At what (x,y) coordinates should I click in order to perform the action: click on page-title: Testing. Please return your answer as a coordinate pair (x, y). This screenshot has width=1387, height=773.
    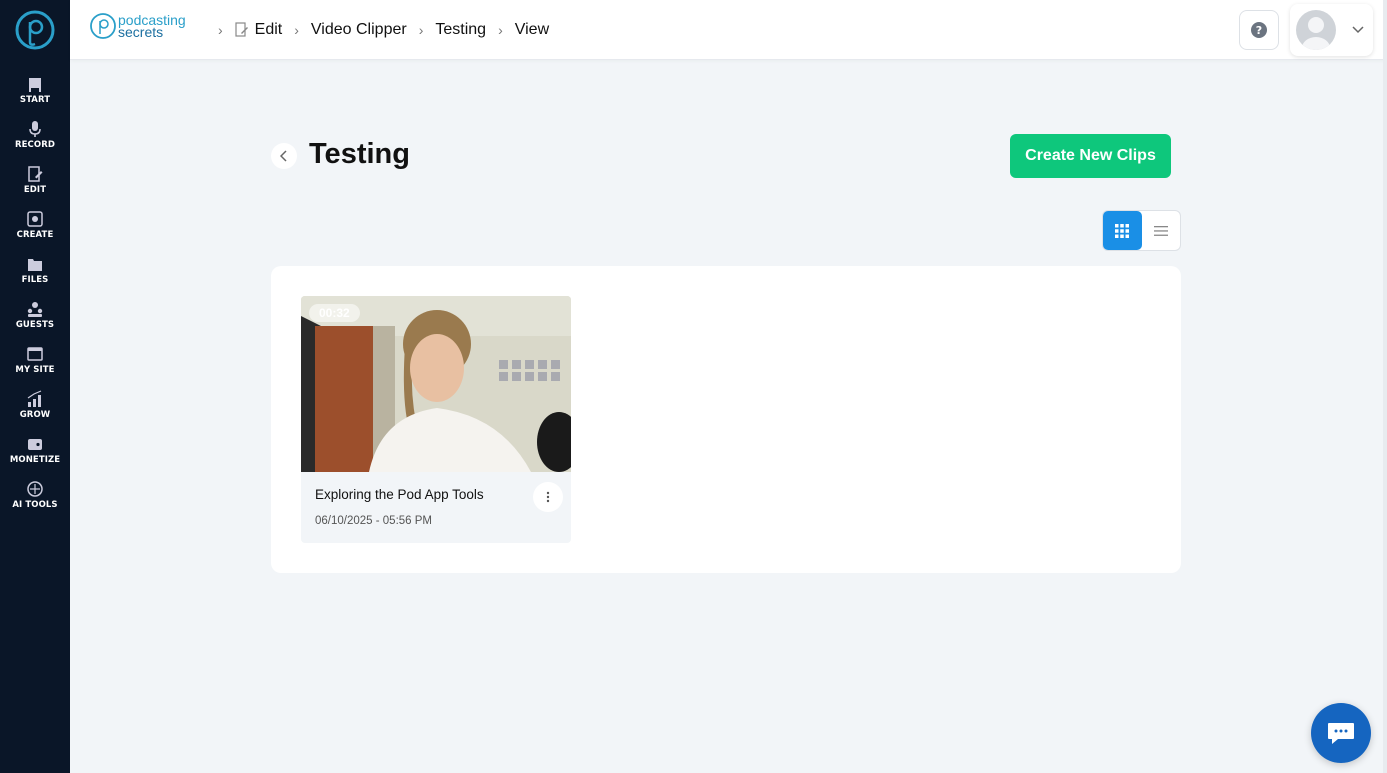
    Looking at the image, I should click on (359, 154).